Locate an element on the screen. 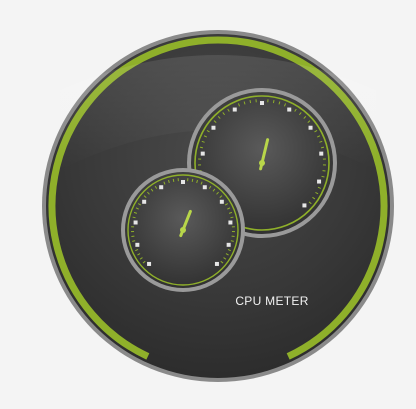  meter-title: CPU METER is located at coordinates (272, 301).